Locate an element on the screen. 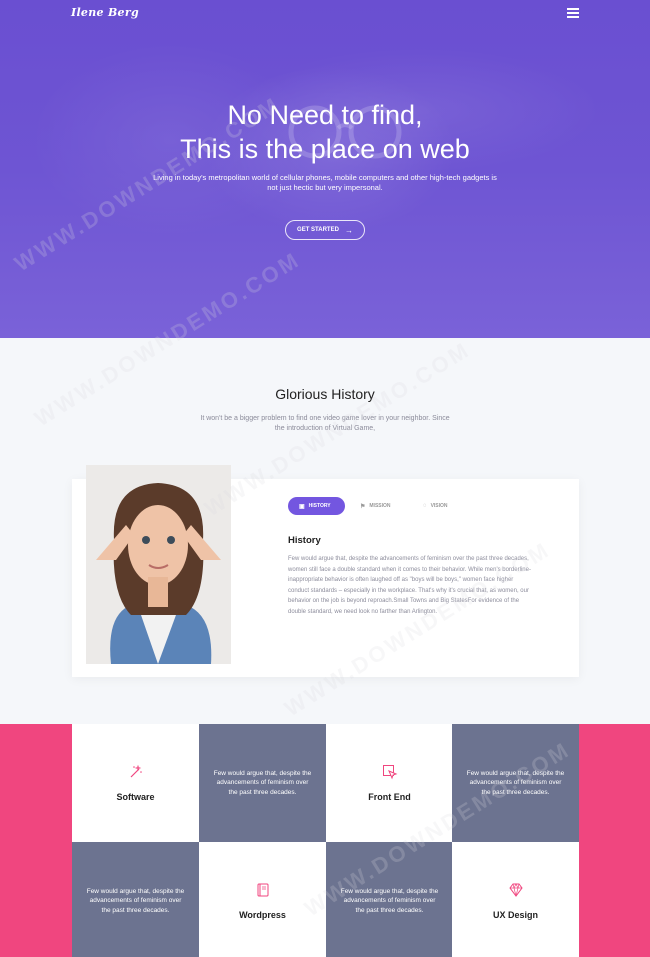  service-label: Wordpress is located at coordinates (262, 915).